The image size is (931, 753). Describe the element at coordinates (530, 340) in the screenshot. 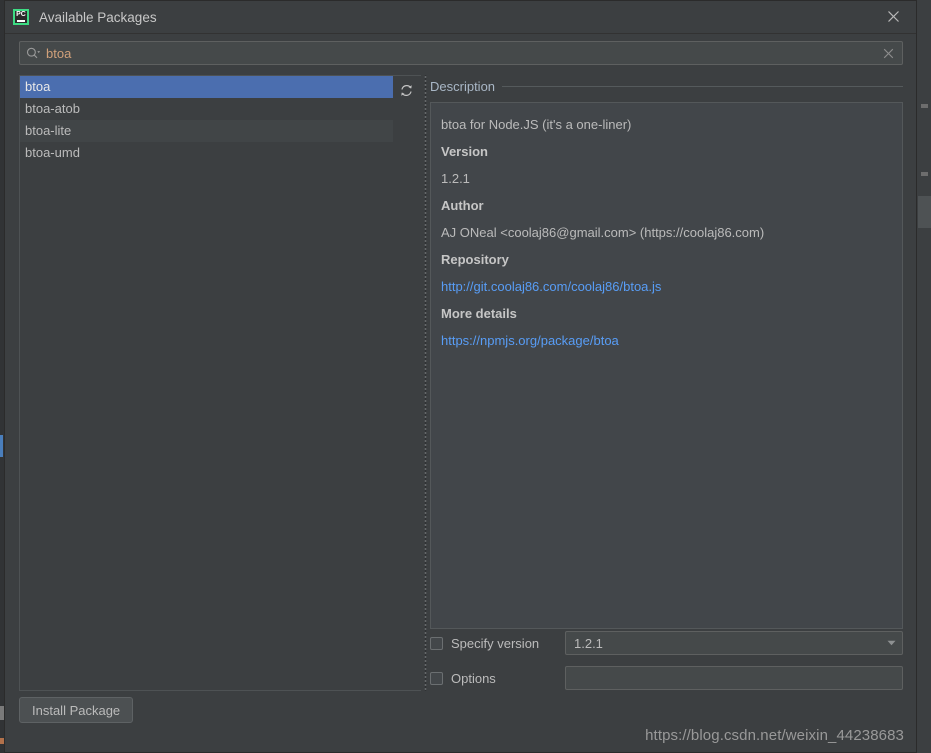

I see `more-details-link: https://npmjs.org/package/btoa` at that location.